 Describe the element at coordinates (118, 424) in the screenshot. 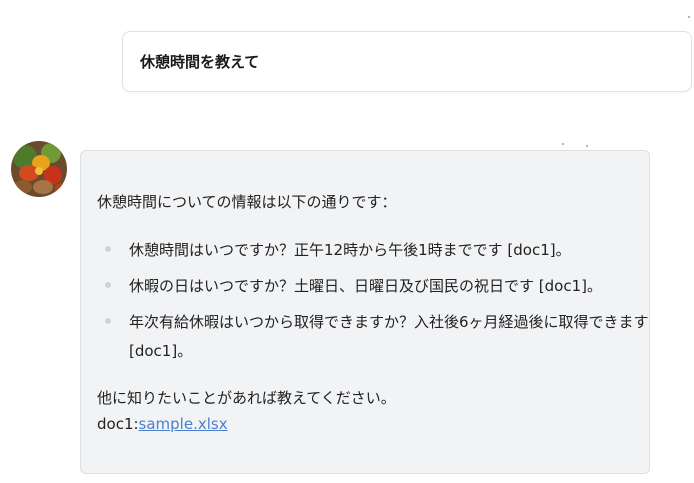

I see `citation-prefix: doc1:` at that location.